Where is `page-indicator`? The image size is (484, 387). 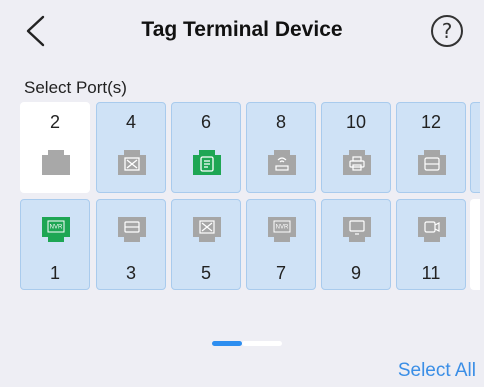
page-indicator is located at coordinates (247, 343).